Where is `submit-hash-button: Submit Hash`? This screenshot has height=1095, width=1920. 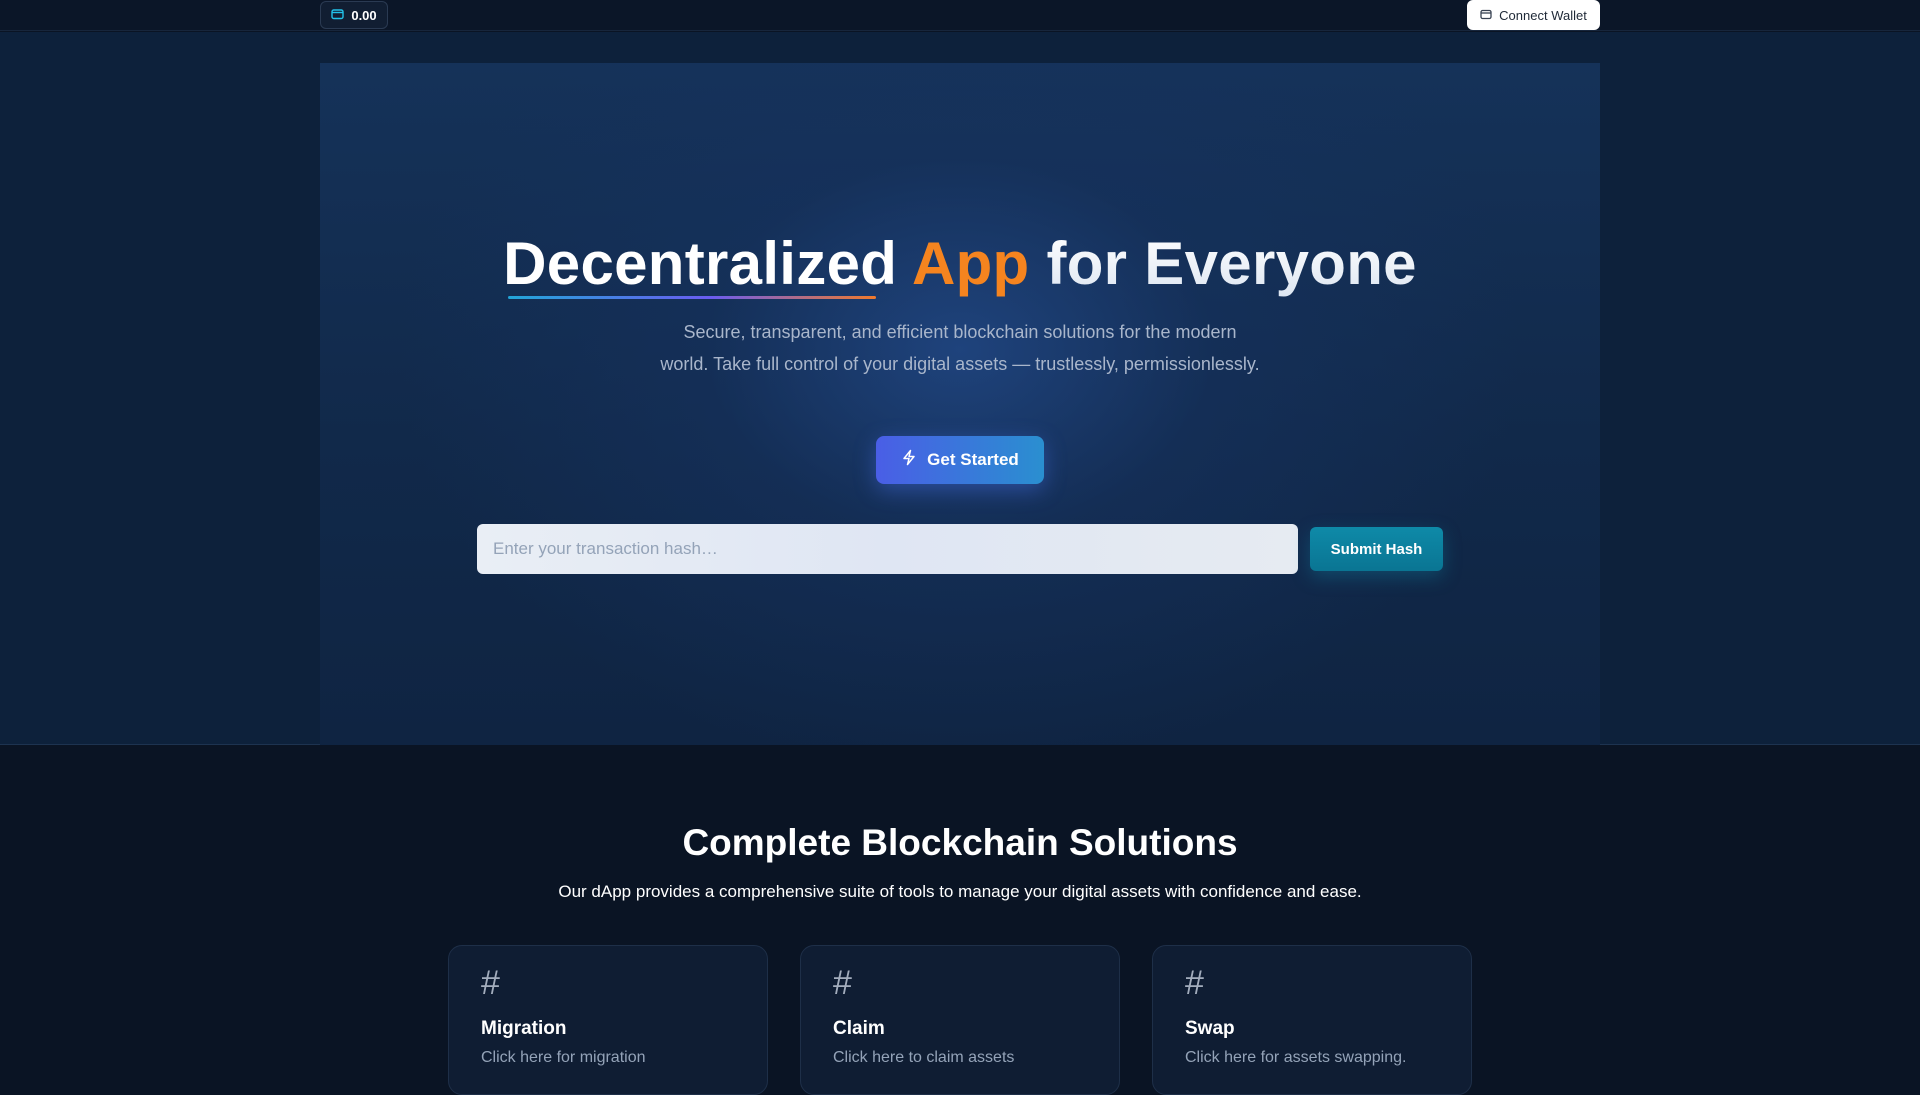 submit-hash-button: Submit Hash is located at coordinates (1376, 549).